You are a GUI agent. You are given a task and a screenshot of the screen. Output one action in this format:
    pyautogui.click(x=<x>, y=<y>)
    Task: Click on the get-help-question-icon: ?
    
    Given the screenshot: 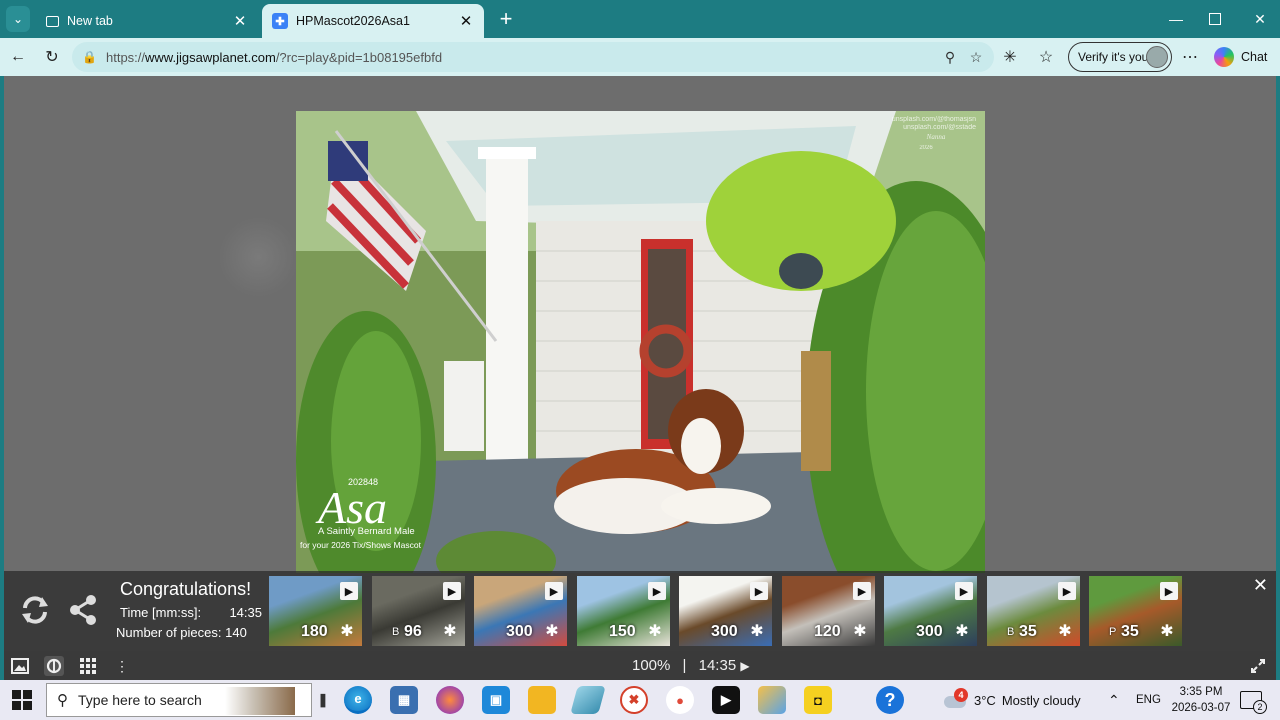 What is the action you would take?
    pyautogui.click(x=890, y=700)
    